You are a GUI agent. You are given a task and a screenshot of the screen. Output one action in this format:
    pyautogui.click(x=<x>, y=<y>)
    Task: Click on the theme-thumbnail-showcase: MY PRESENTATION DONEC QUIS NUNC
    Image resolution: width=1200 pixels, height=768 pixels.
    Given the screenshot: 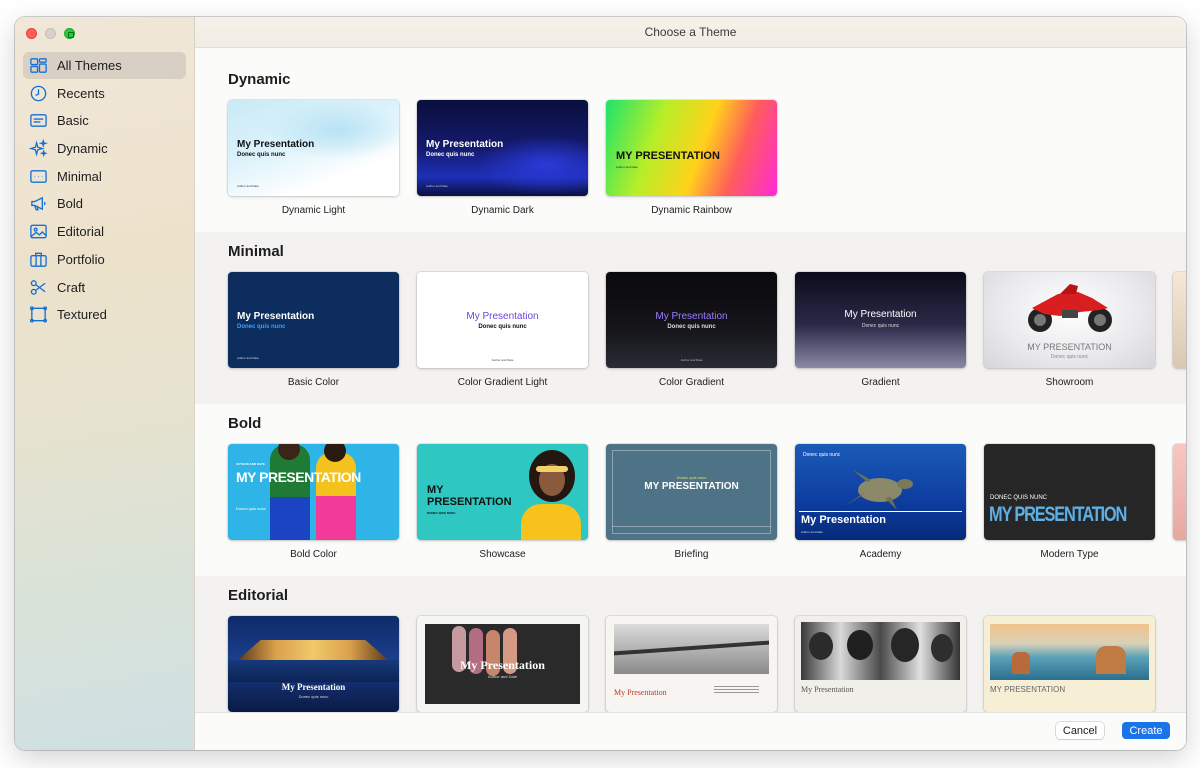 What is the action you would take?
    pyautogui.click(x=502, y=492)
    